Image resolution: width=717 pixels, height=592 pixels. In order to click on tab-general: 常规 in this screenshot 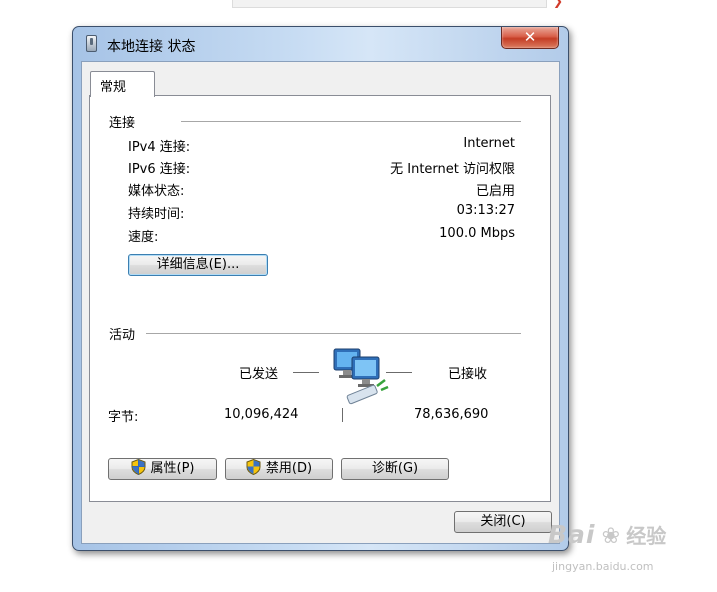, I will do `click(122, 84)`.